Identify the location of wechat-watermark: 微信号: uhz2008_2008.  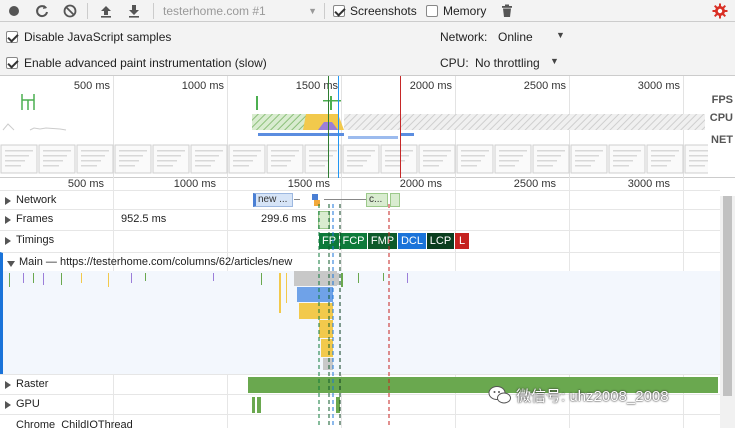
(604, 396).